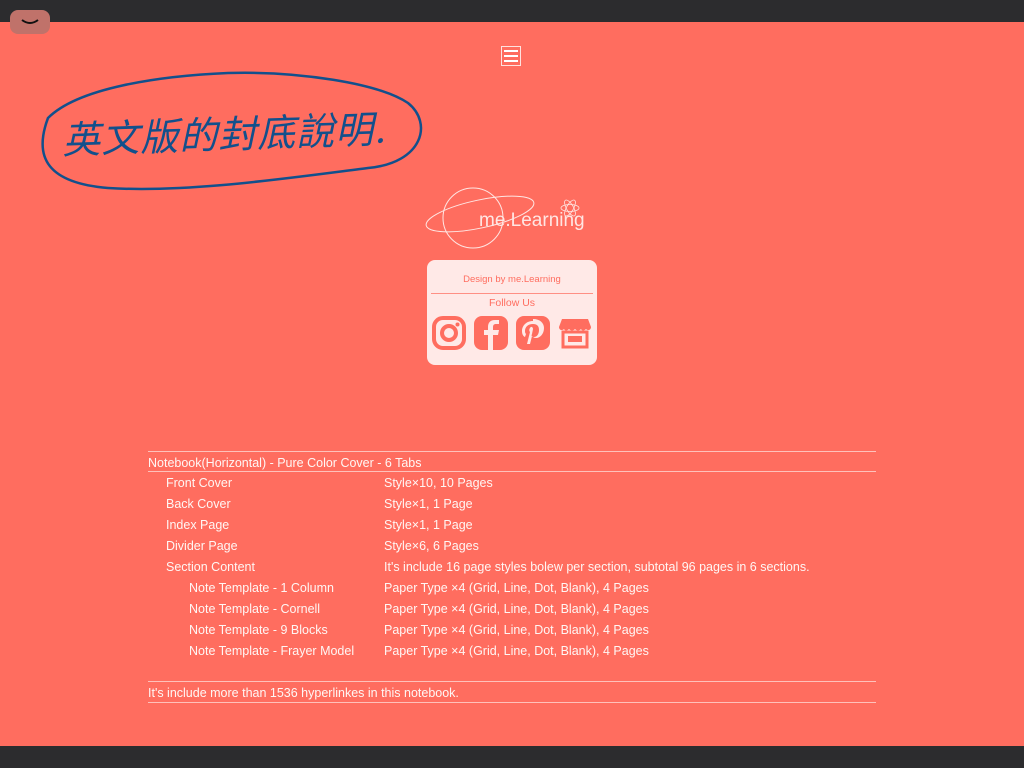 The image size is (1024, 768). Describe the element at coordinates (224, 135) in the screenshot. I see `handwritten-annotation: 英文版的封底說明.` at that location.